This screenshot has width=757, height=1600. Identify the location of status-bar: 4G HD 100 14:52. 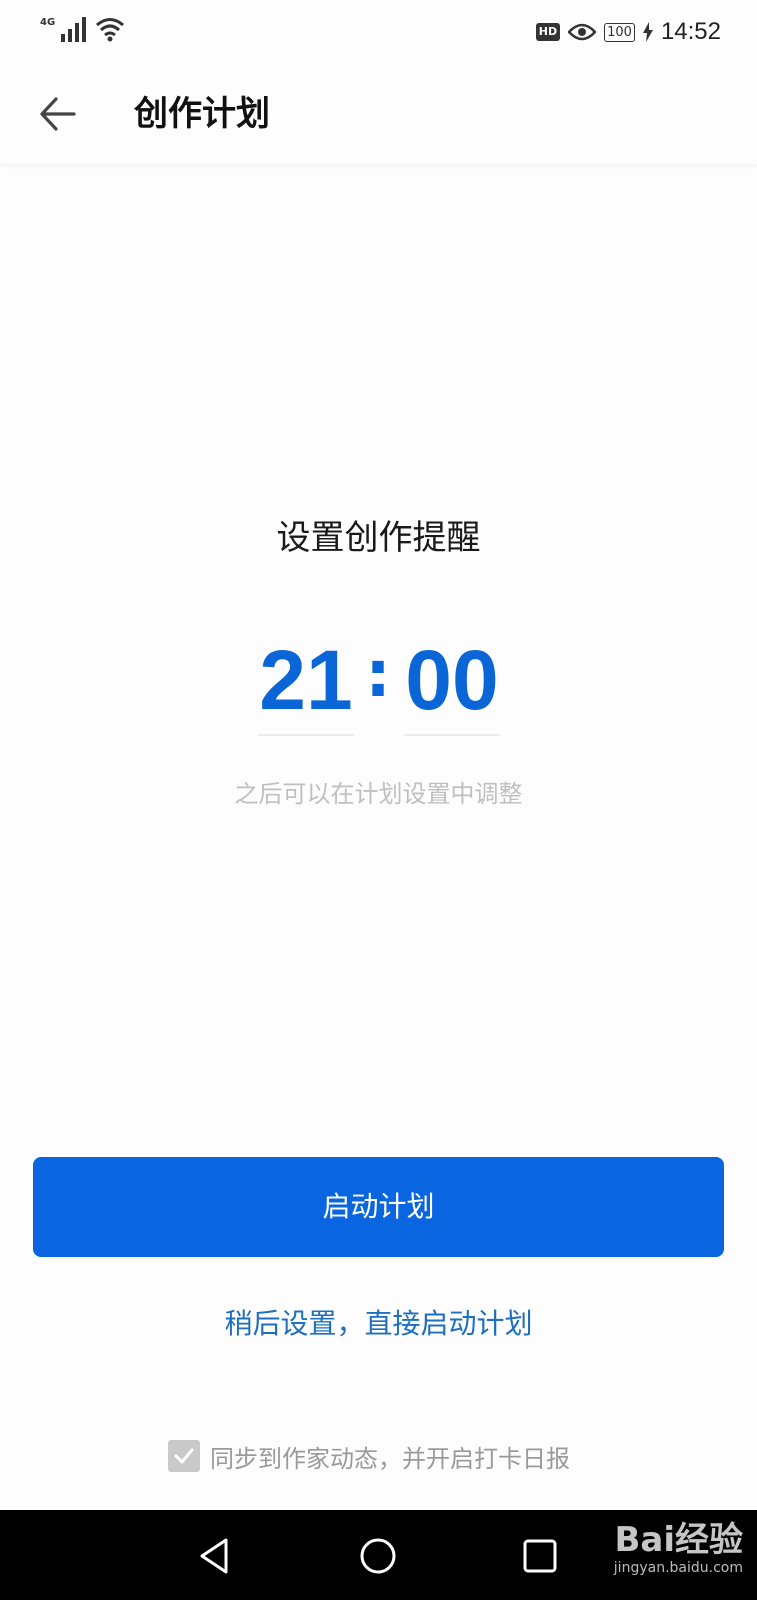
(378, 32).